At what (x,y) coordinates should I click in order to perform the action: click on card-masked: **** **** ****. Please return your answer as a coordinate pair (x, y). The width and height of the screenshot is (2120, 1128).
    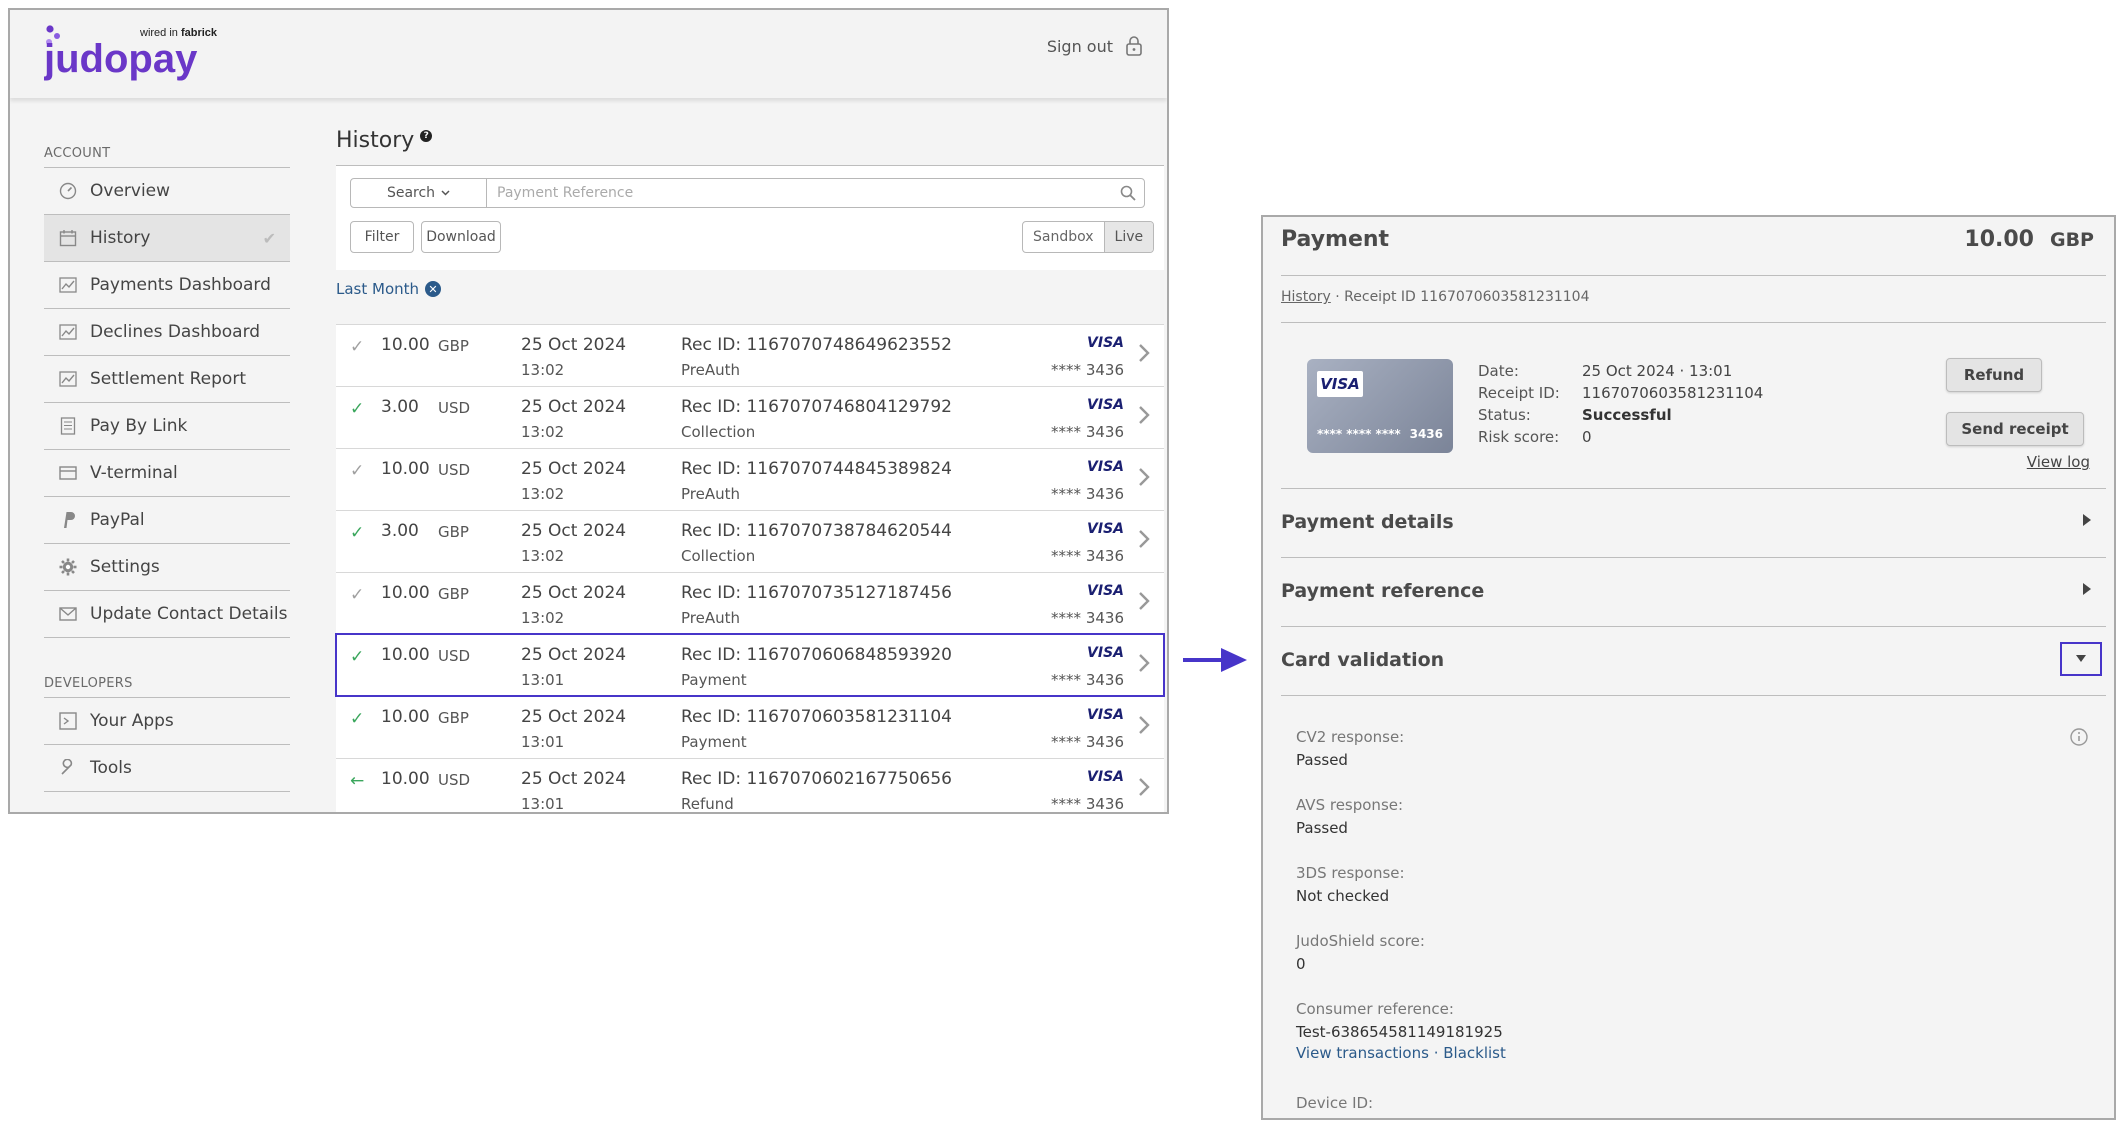
    Looking at the image, I should click on (1359, 434).